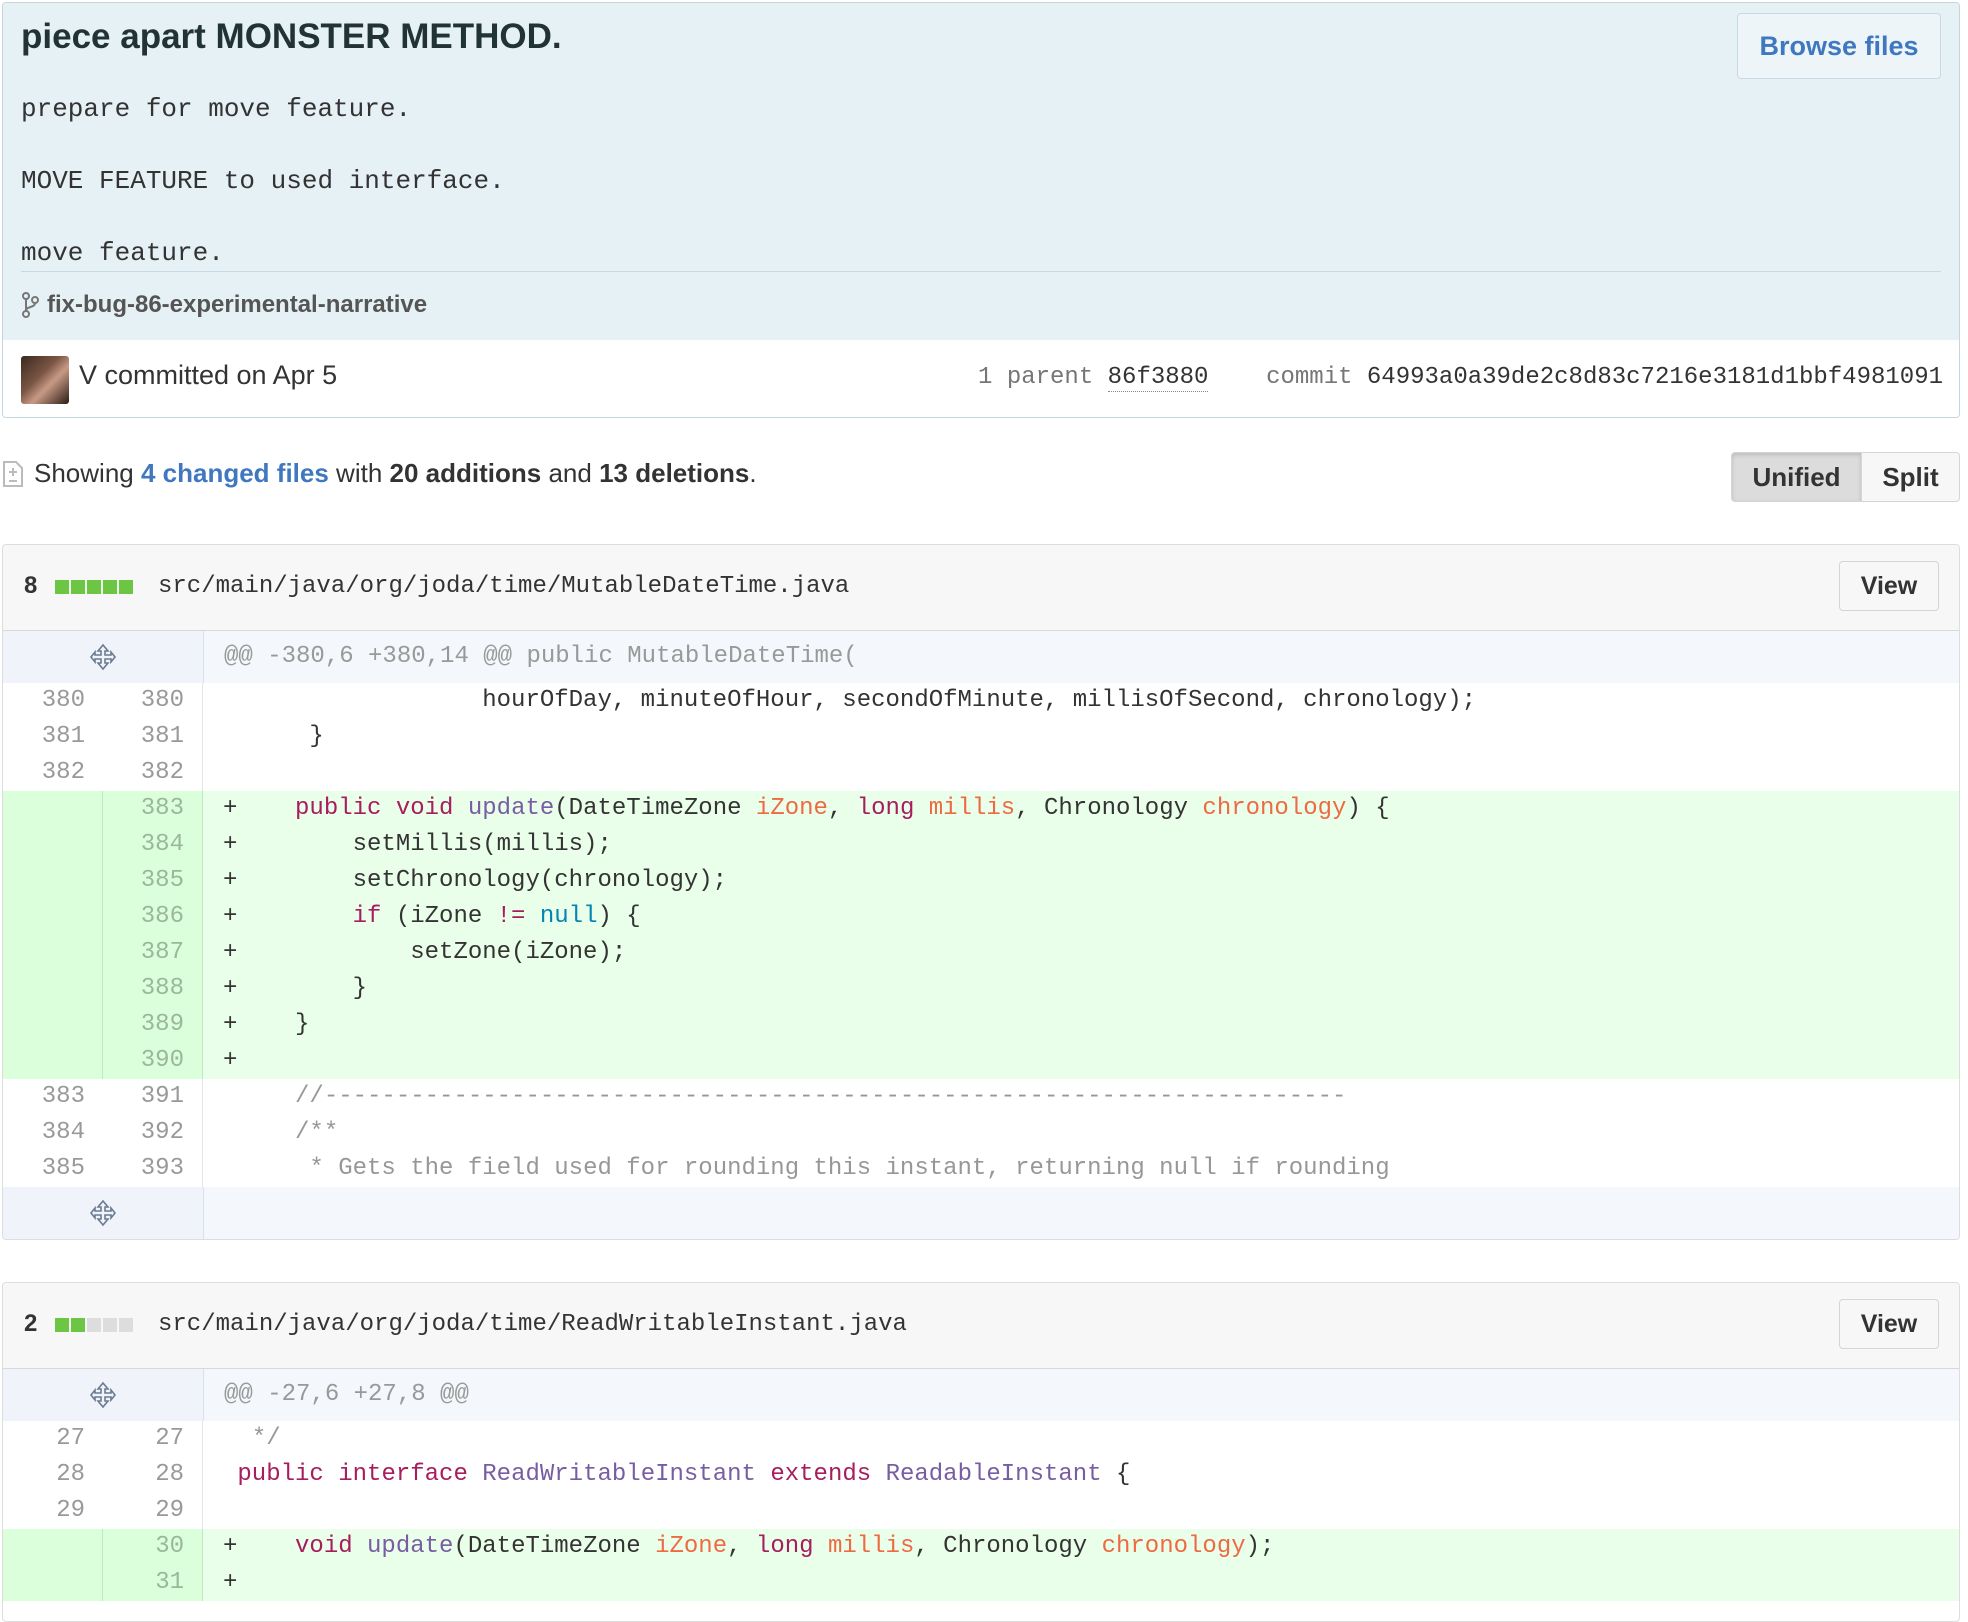 The height and width of the screenshot is (1622, 1968). Describe the element at coordinates (153, 1097) in the screenshot. I see `new-line-number: 391` at that location.